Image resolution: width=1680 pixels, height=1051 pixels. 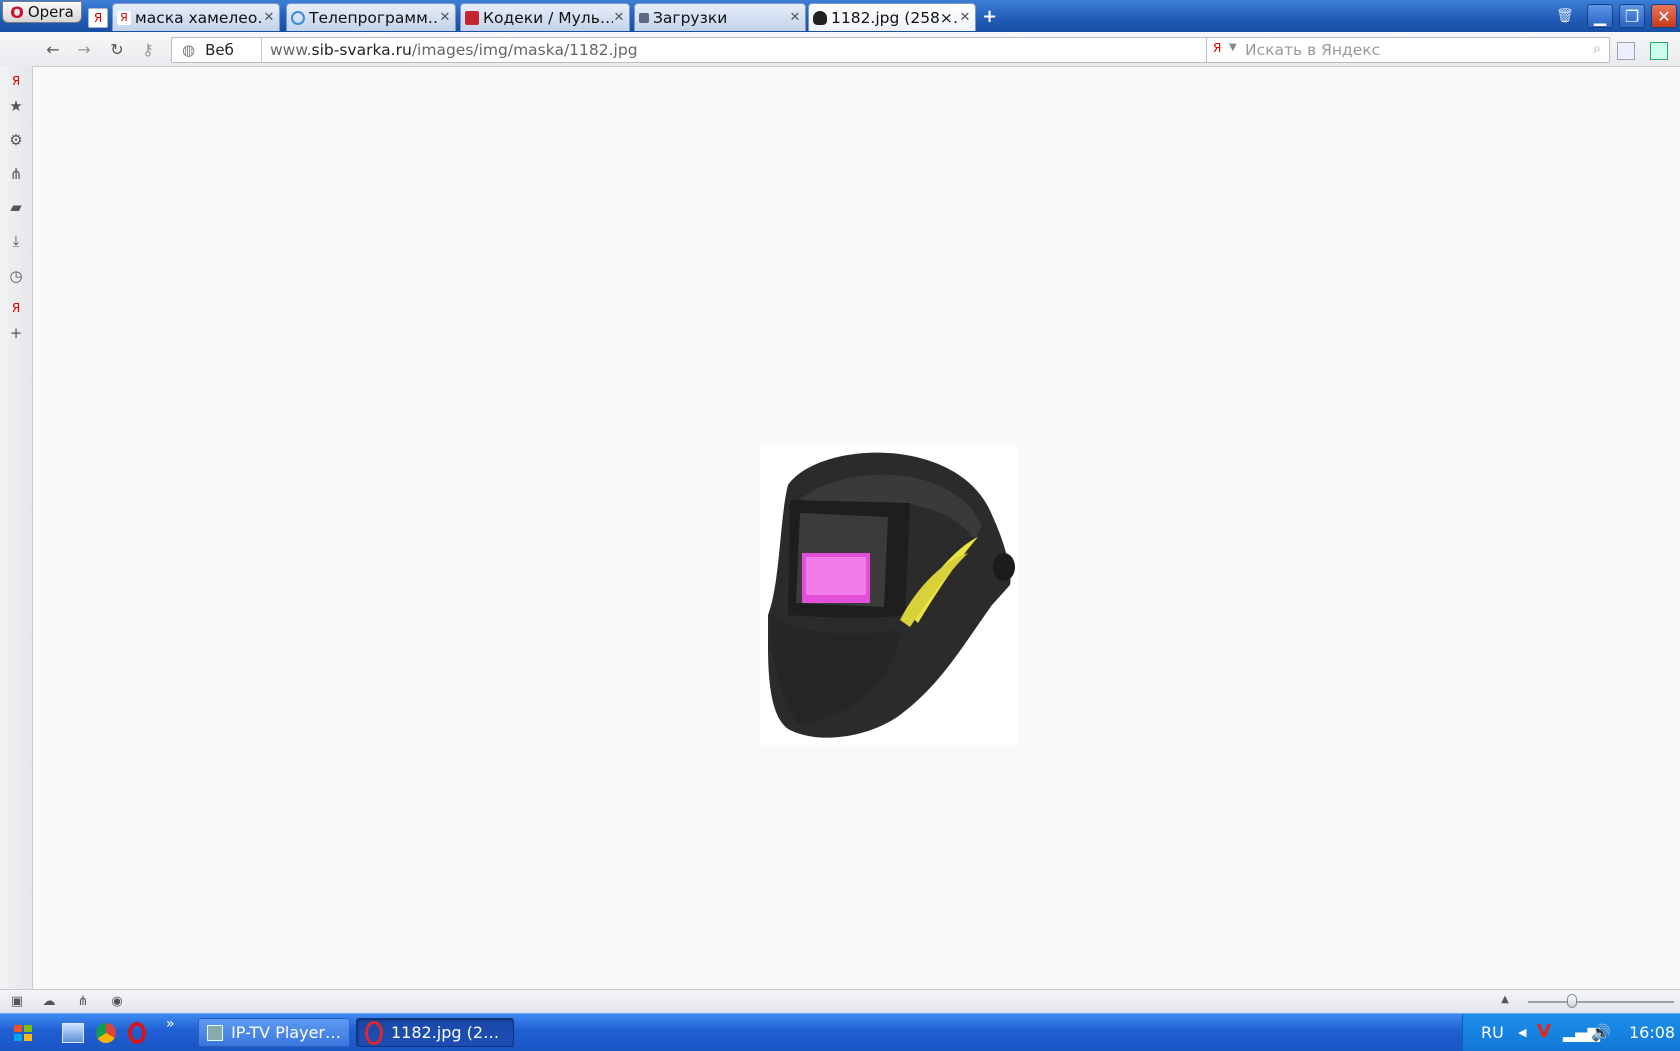 I want to click on url-path: /images/img/maska/1182.jpg, so click(x=524, y=50).